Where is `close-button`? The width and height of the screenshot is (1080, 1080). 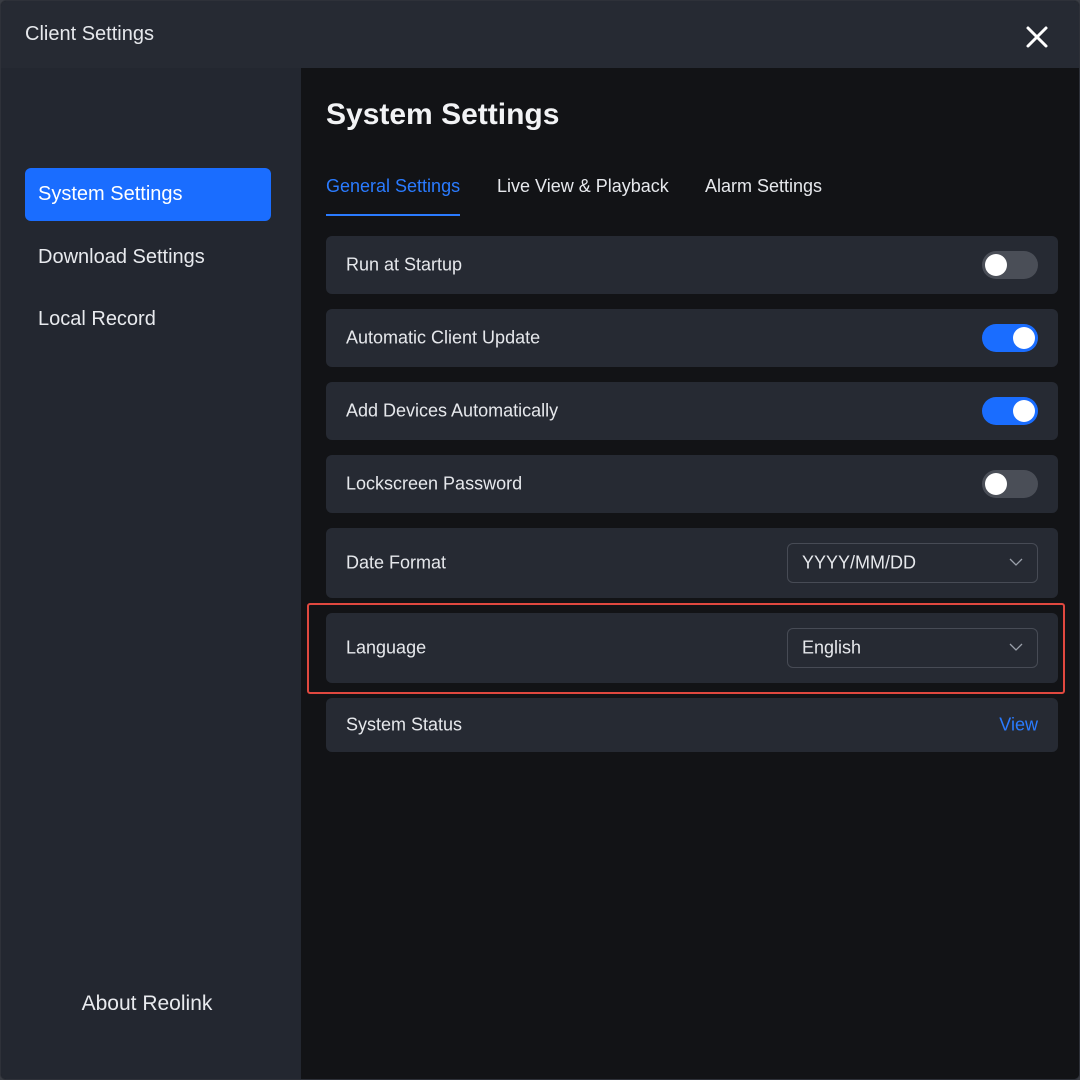 close-button is located at coordinates (1037, 37).